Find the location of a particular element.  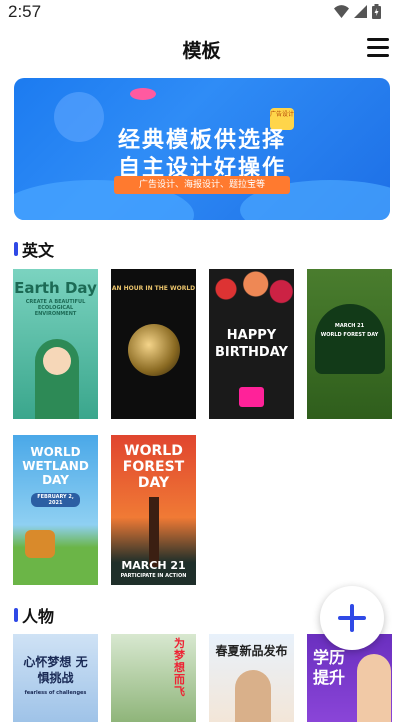

ufo-decoration is located at coordinates (143, 94).